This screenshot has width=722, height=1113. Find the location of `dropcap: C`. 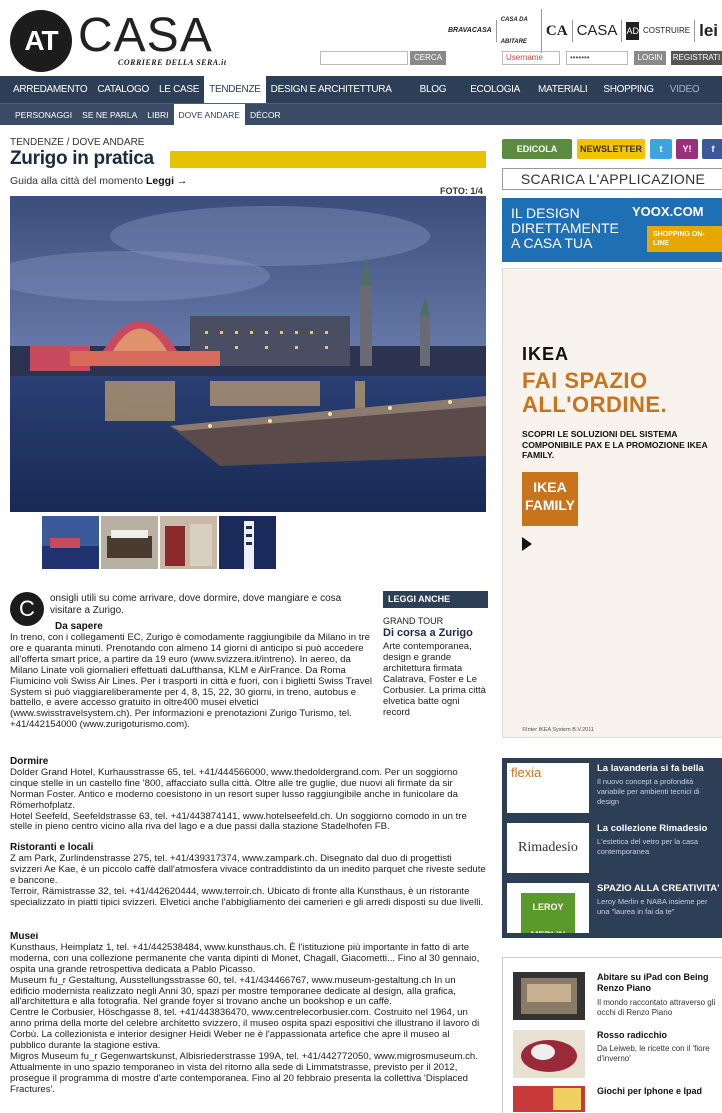

dropcap: C is located at coordinates (27, 609).